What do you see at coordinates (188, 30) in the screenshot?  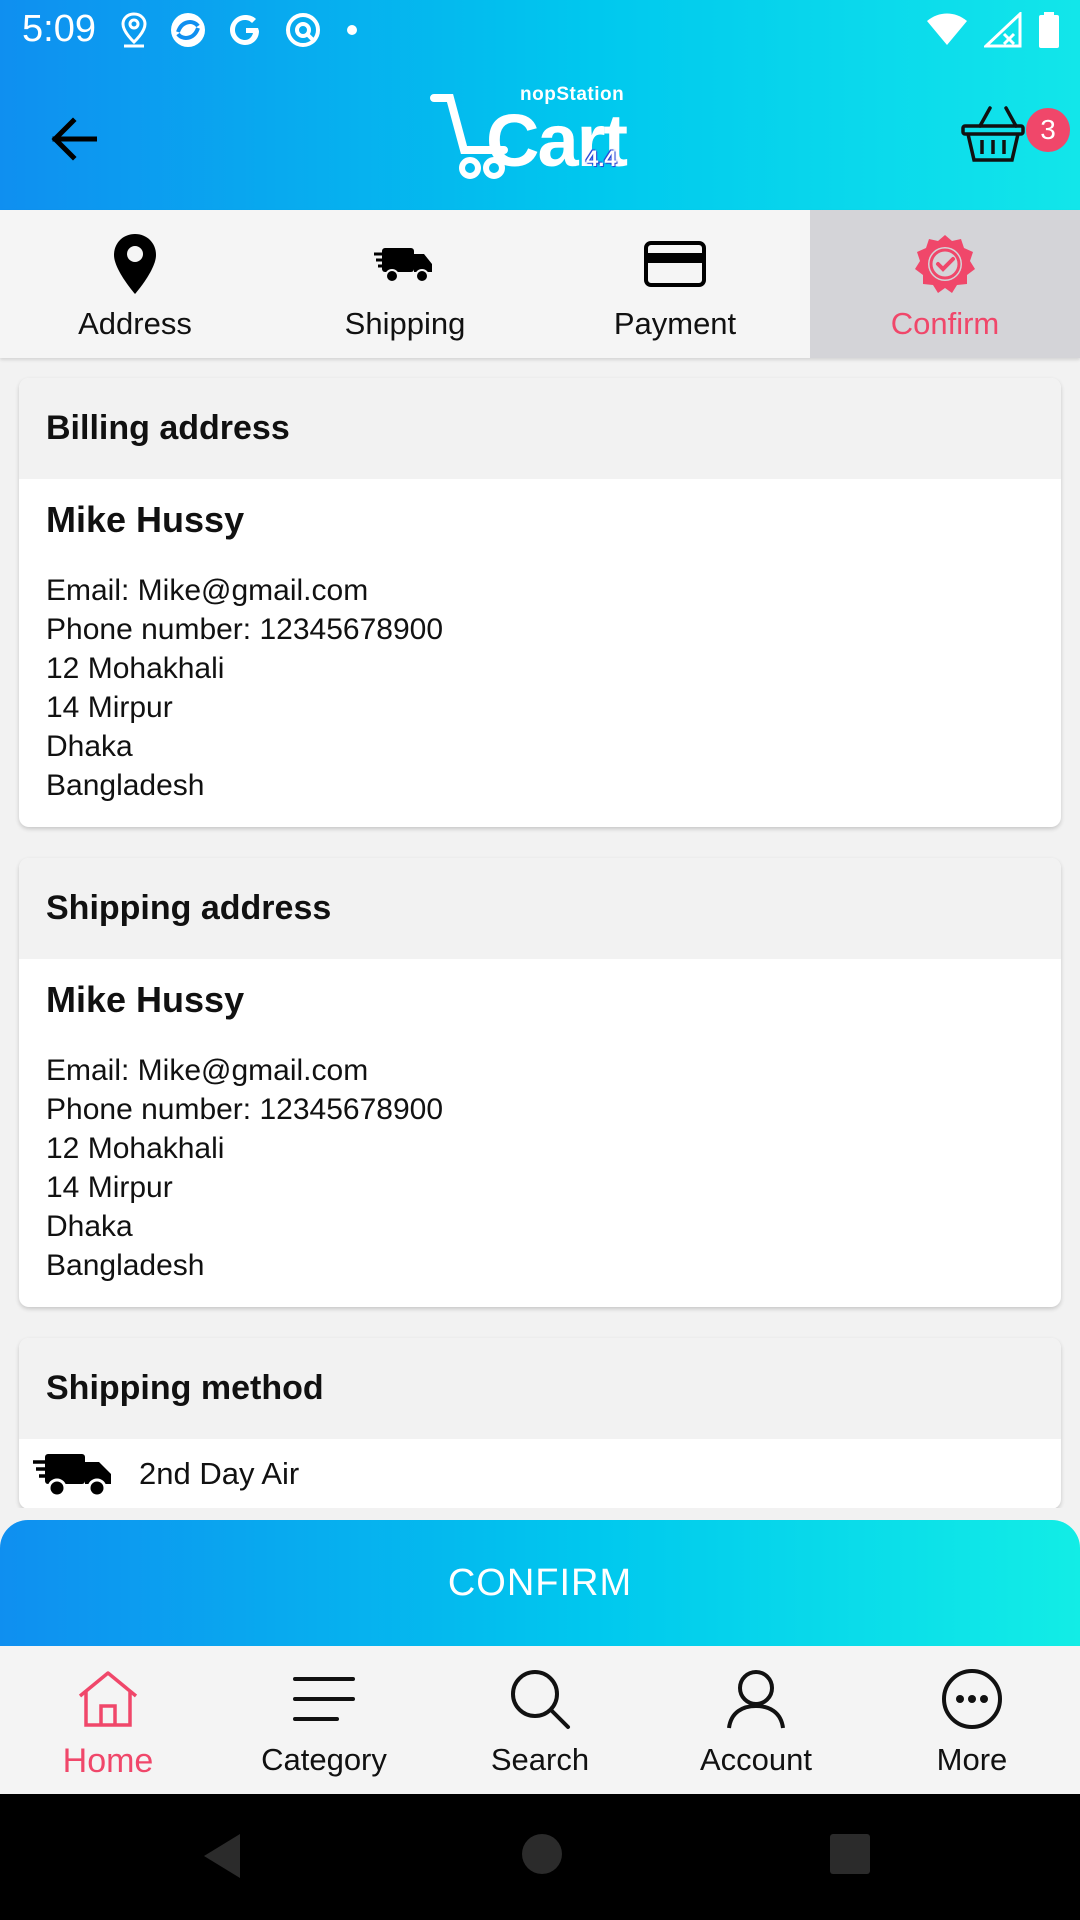 I see `app-status-icon` at bounding box center [188, 30].